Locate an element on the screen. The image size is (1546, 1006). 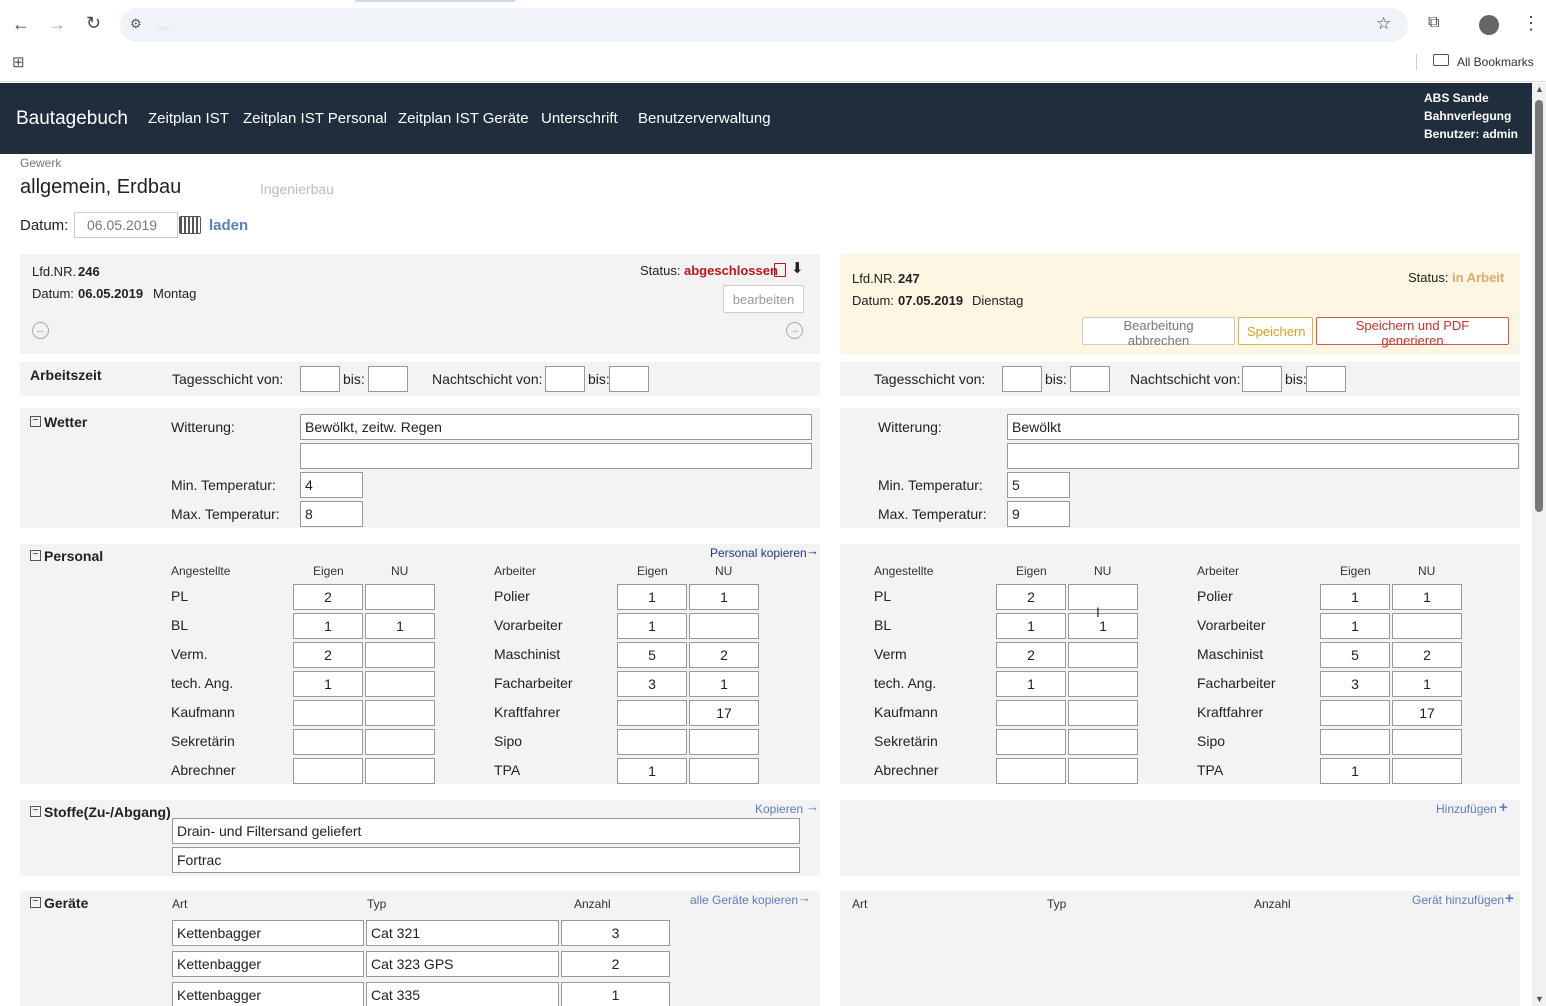
wetter-collapse-icon: − is located at coordinates (35, 421).